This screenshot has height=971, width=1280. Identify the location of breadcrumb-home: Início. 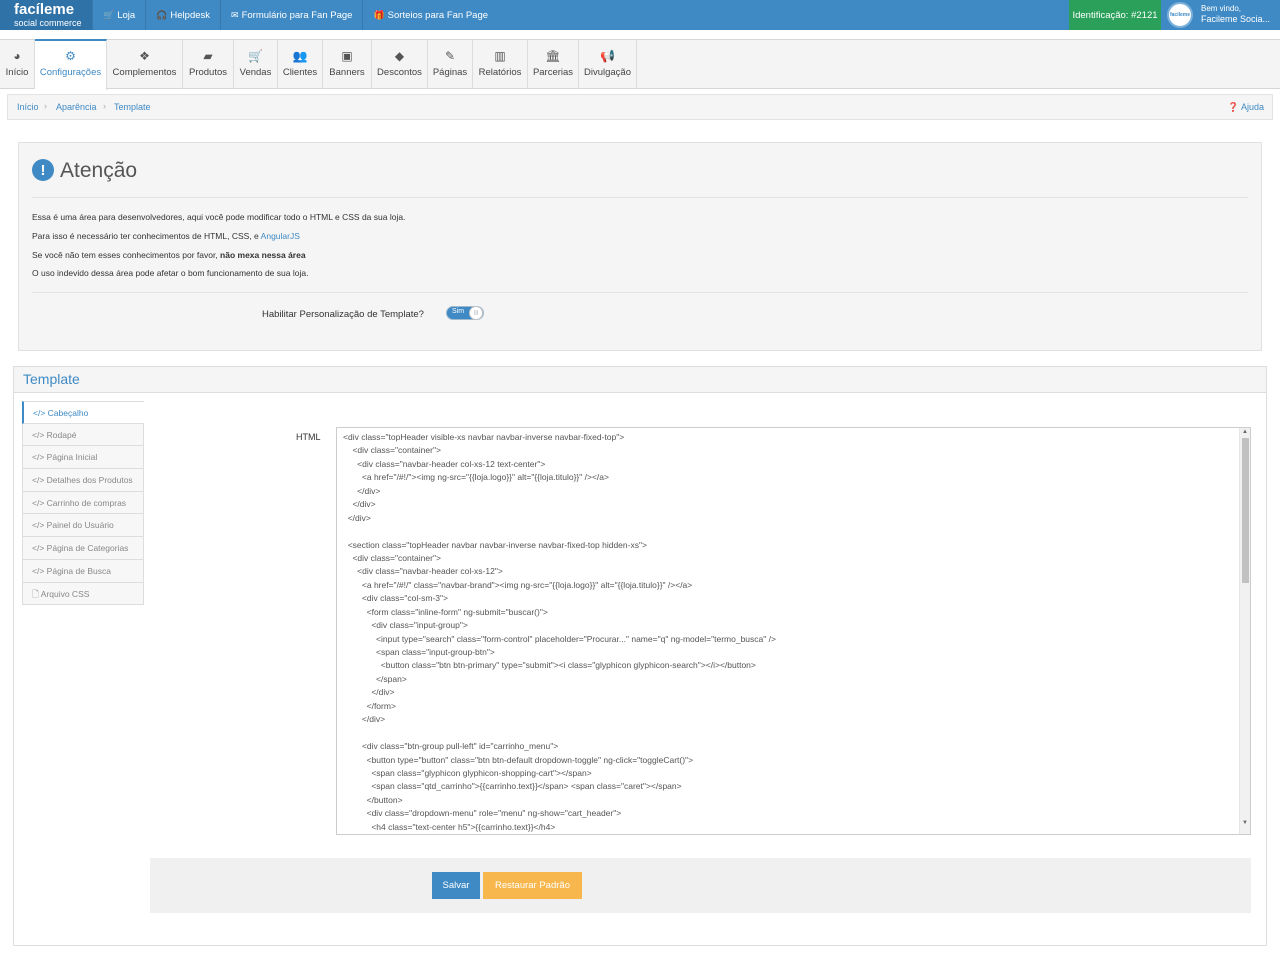
(28, 107).